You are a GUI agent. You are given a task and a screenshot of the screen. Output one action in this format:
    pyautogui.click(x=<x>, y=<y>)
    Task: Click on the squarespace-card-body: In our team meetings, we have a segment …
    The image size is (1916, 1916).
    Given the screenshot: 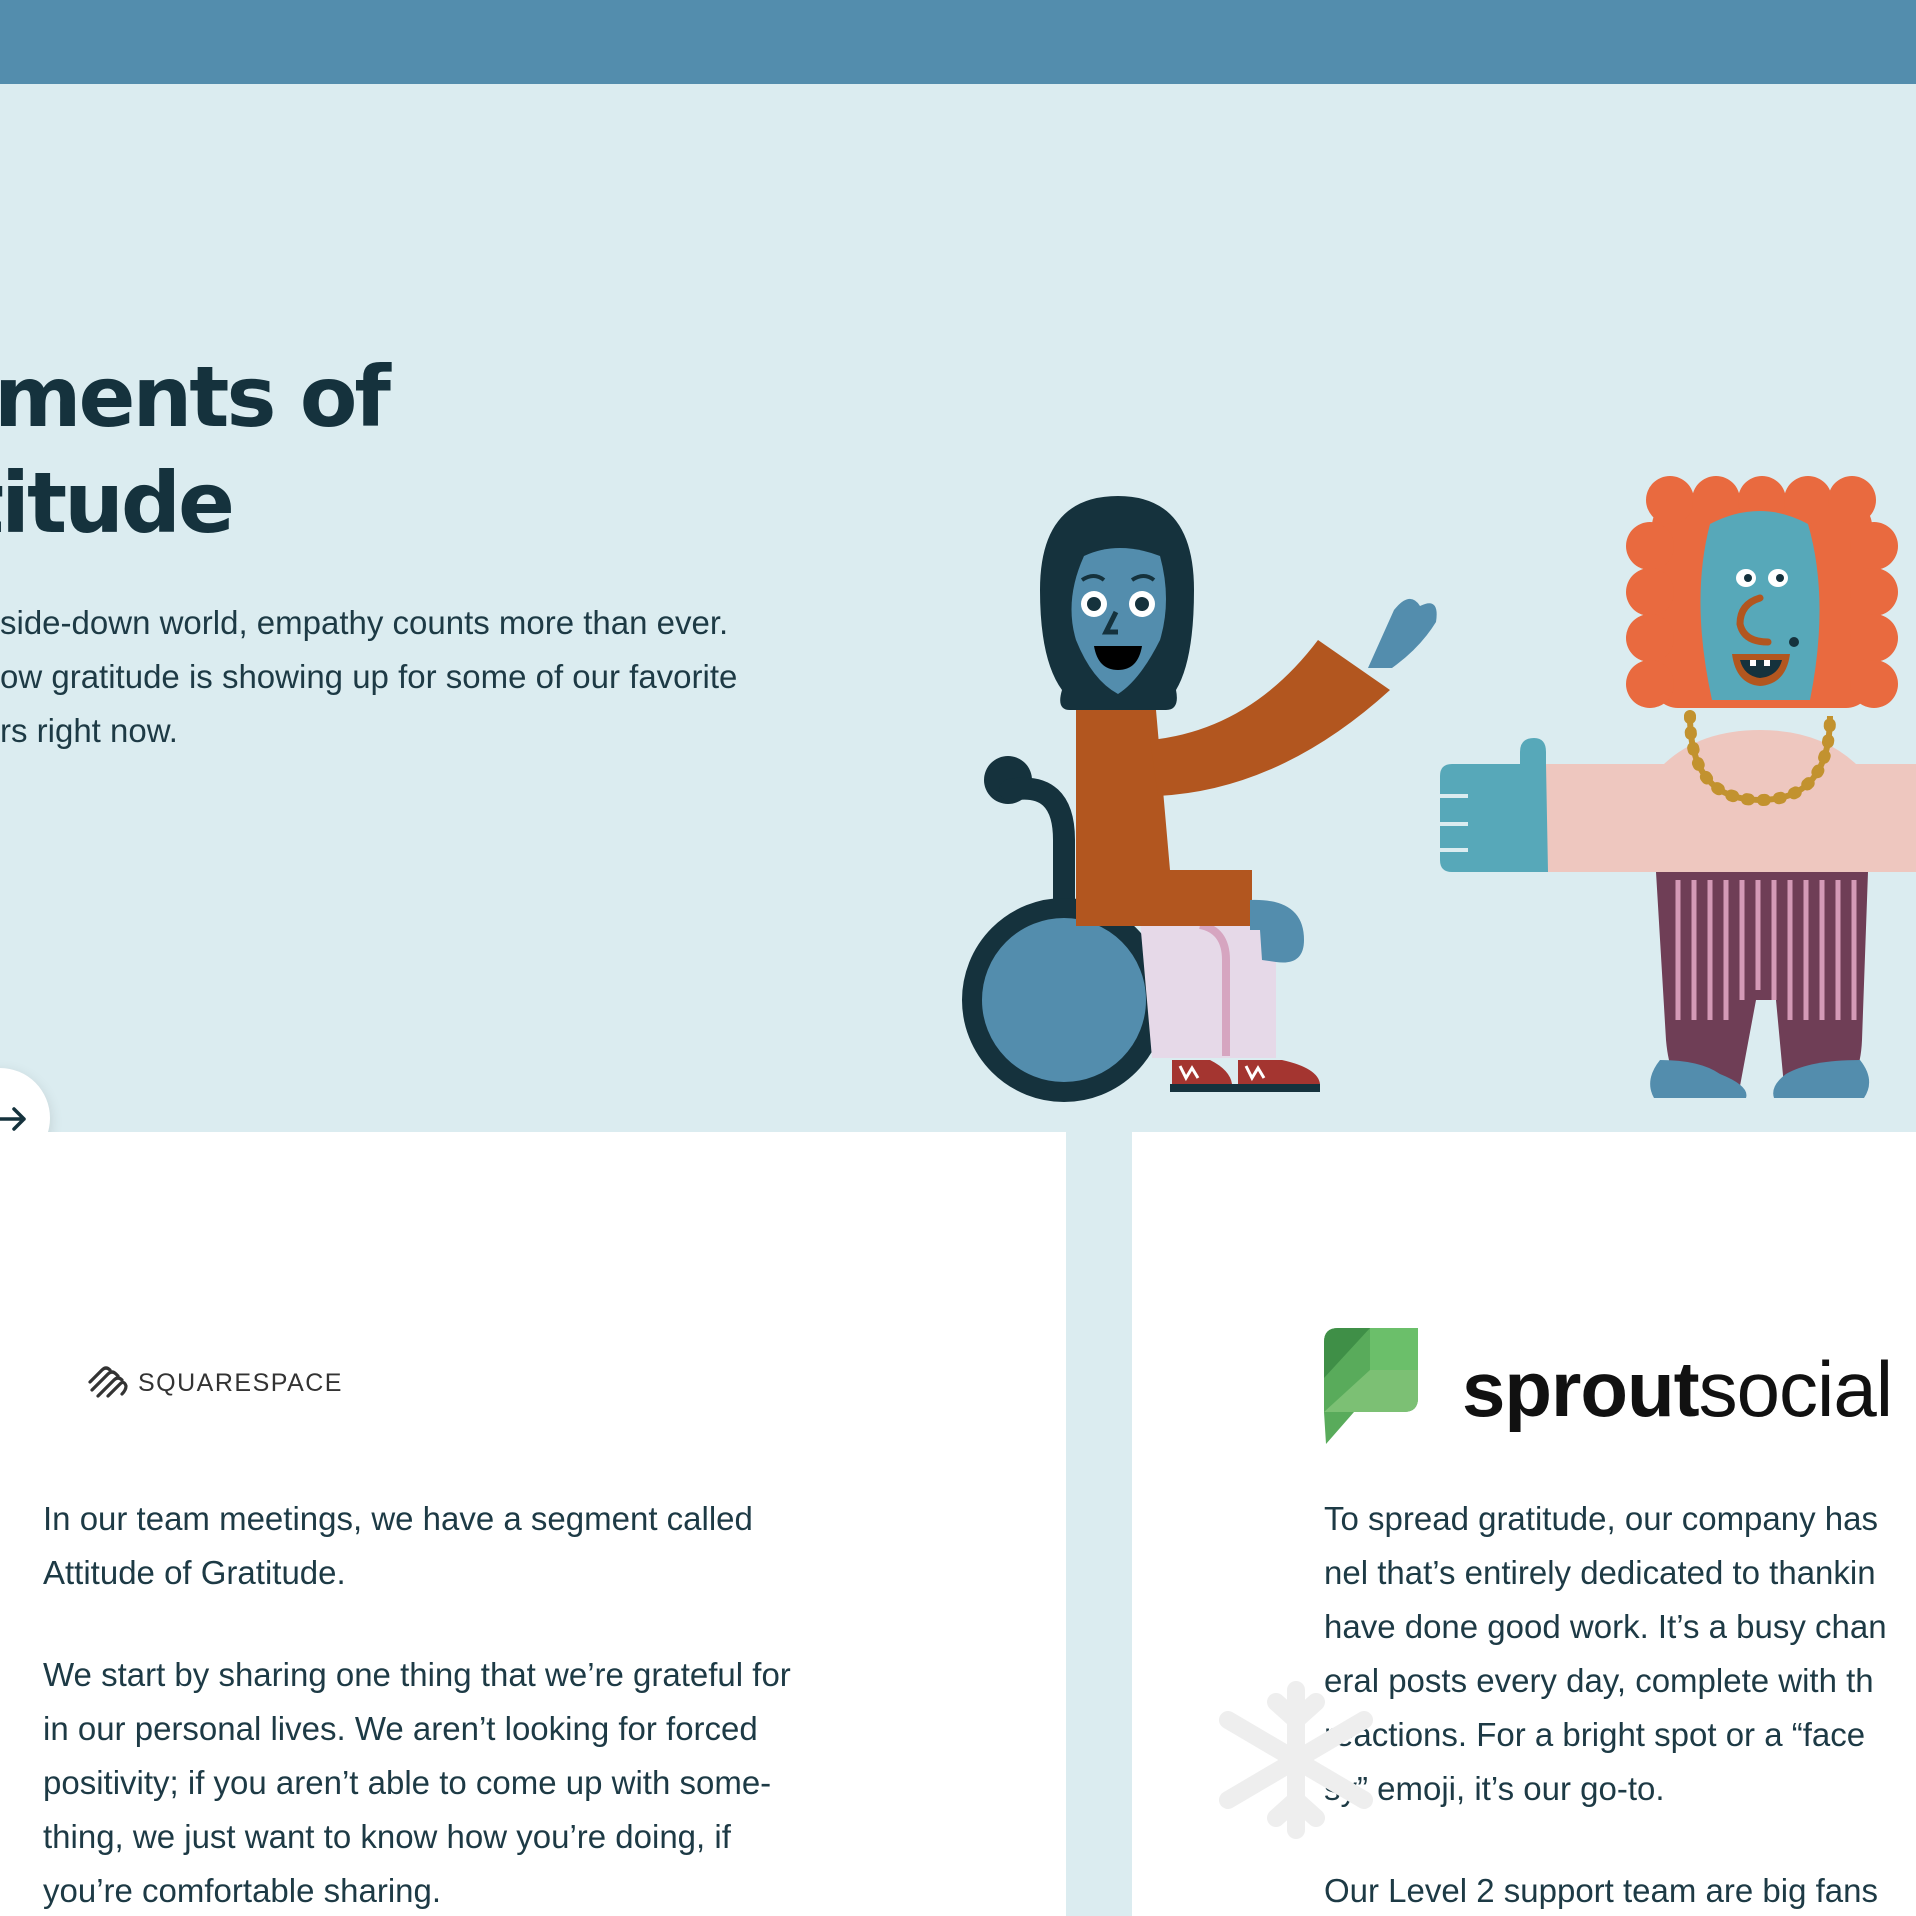 What is the action you would take?
    pyautogui.click(x=533, y=1704)
    